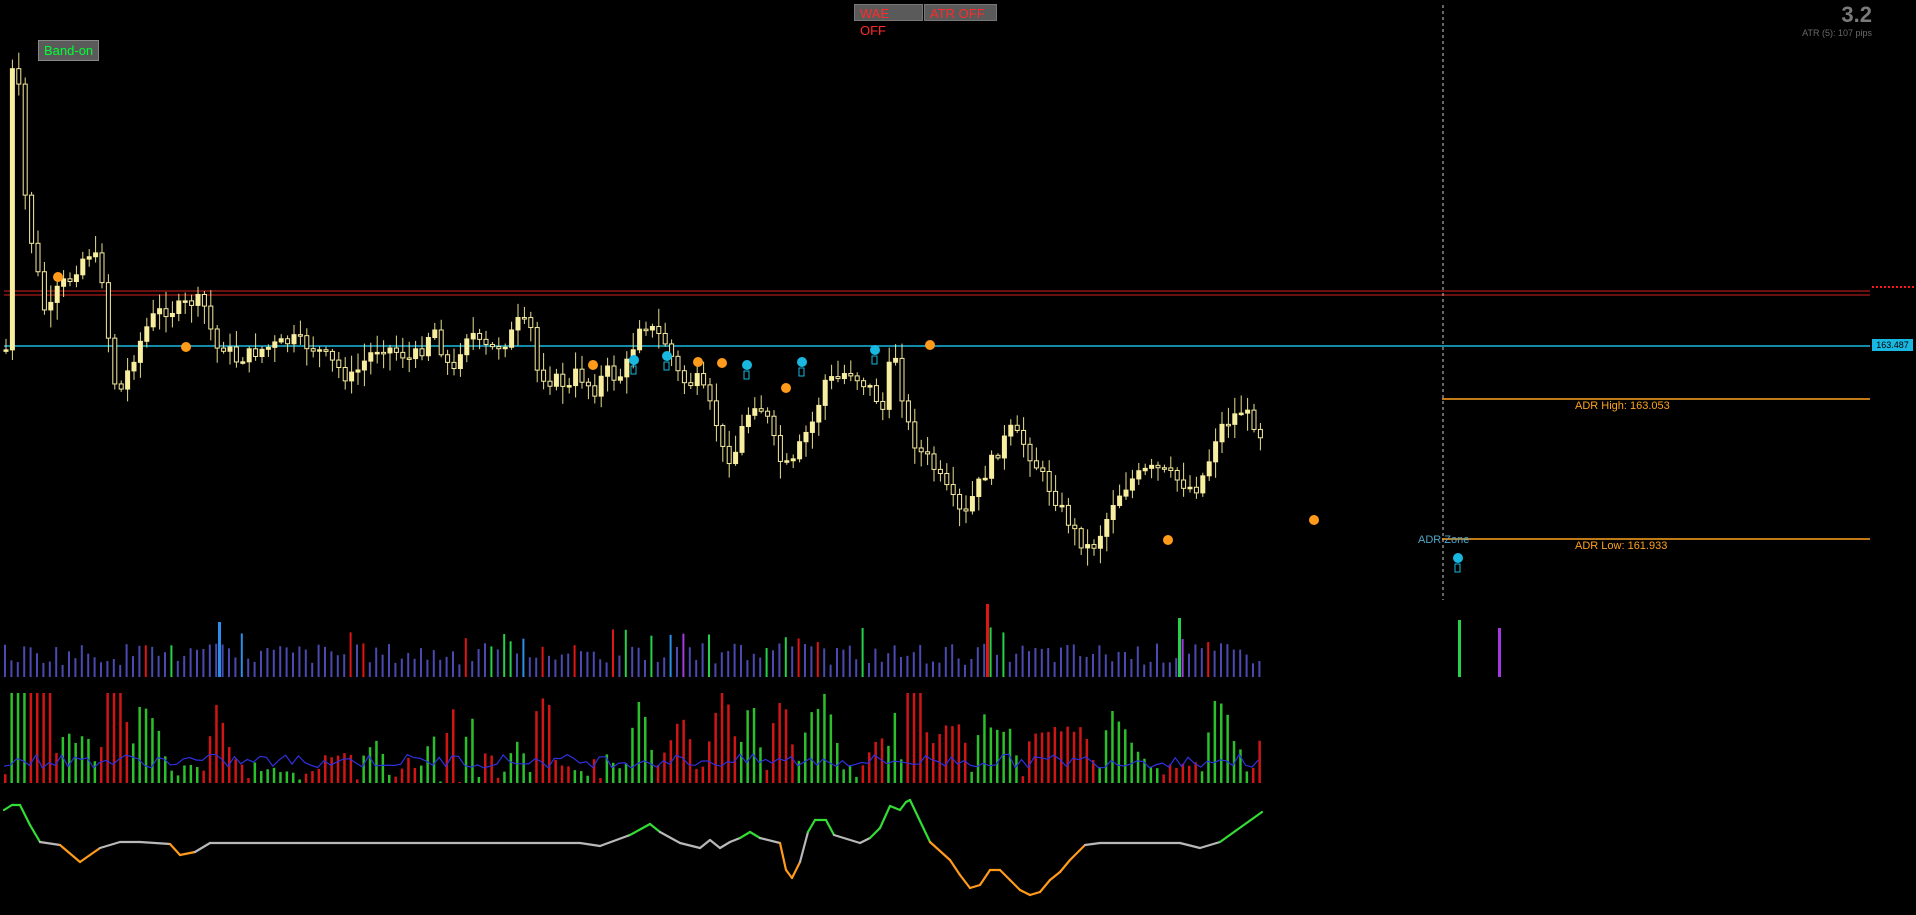  Describe the element at coordinates (69, 50) in the screenshot. I see `band-toggle-button: Band-on` at that location.